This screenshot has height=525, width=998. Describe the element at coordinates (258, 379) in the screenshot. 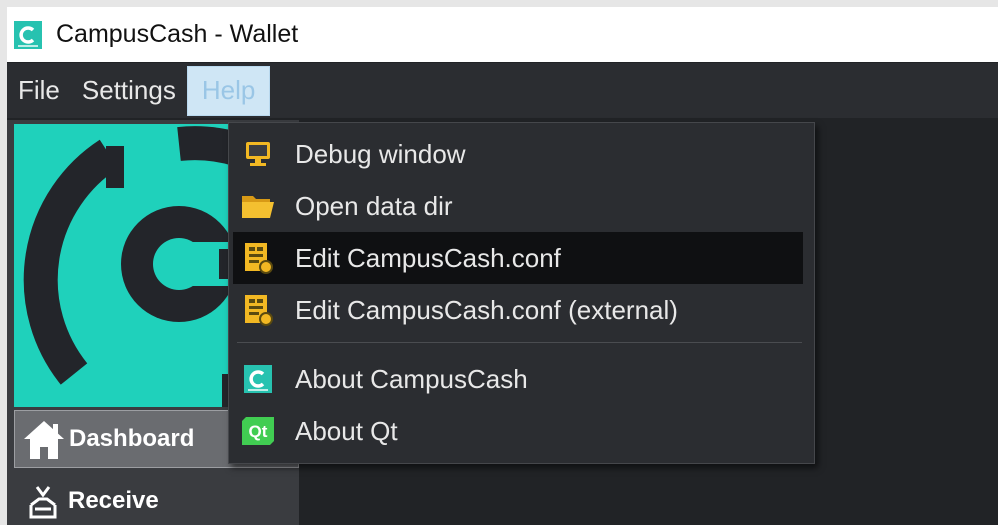

I see `campuscash-logo-icon` at that location.